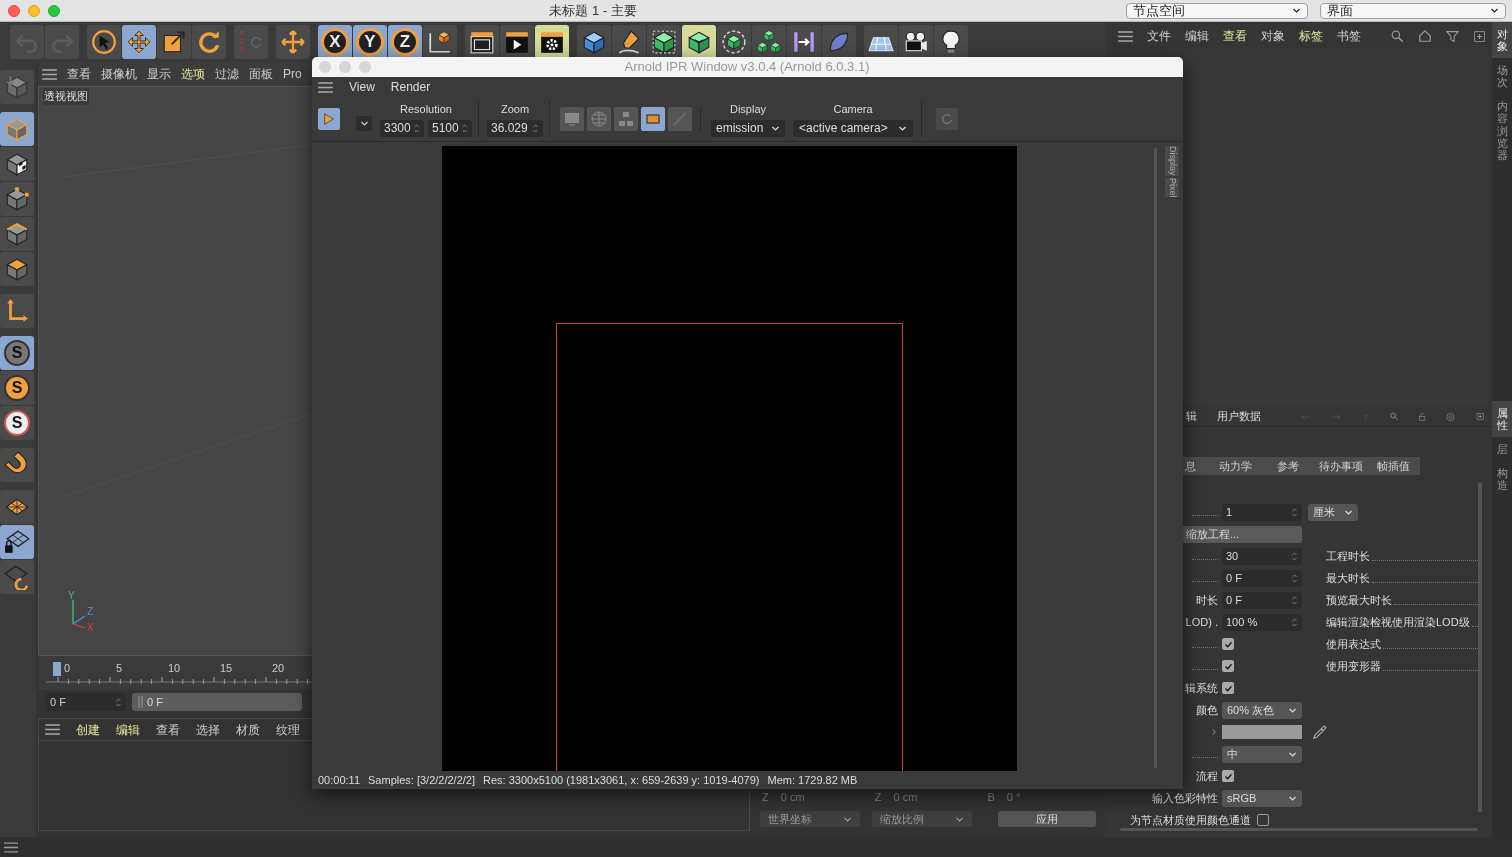  What do you see at coordinates (288, 729) in the screenshot?
I see `menu-item: 纹理` at bounding box center [288, 729].